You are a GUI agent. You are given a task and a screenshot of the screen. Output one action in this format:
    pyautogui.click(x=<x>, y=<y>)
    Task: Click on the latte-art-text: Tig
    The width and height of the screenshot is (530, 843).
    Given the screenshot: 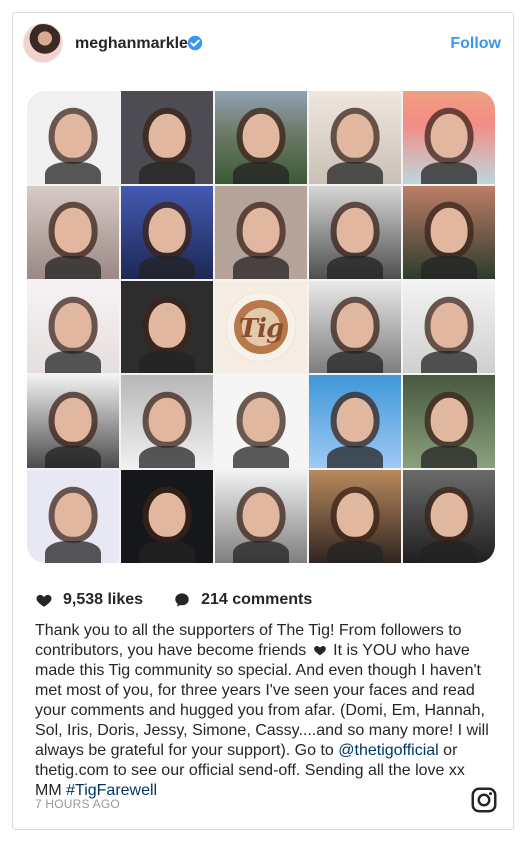 What is the action you would take?
    pyautogui.click(x=261, y=329)
    